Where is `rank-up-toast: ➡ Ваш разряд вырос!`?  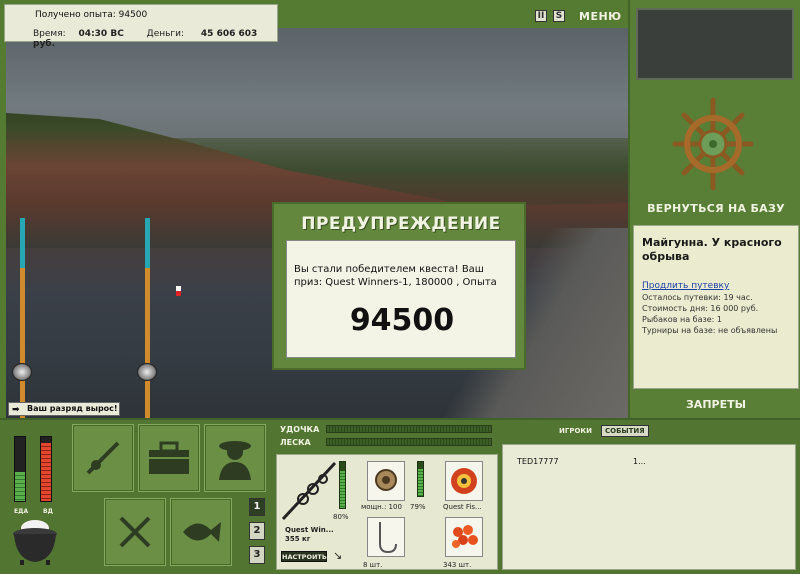
rank-up-toast: ➡ Ваш разряд вырос! is located at coordinates (64, 409).